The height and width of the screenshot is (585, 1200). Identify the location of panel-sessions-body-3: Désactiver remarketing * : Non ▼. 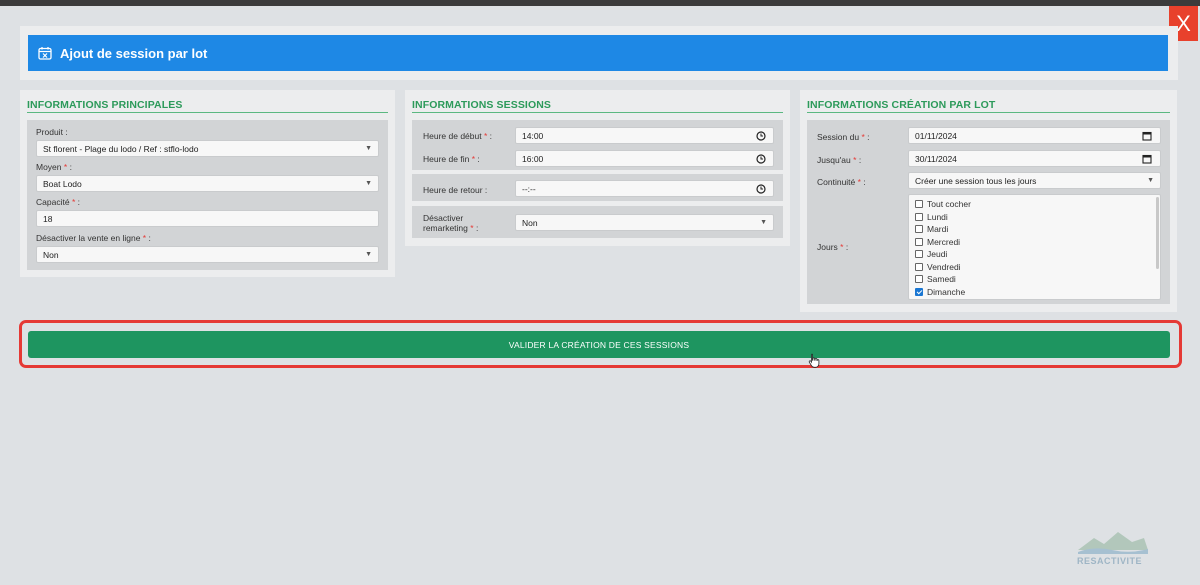
(597, 222).